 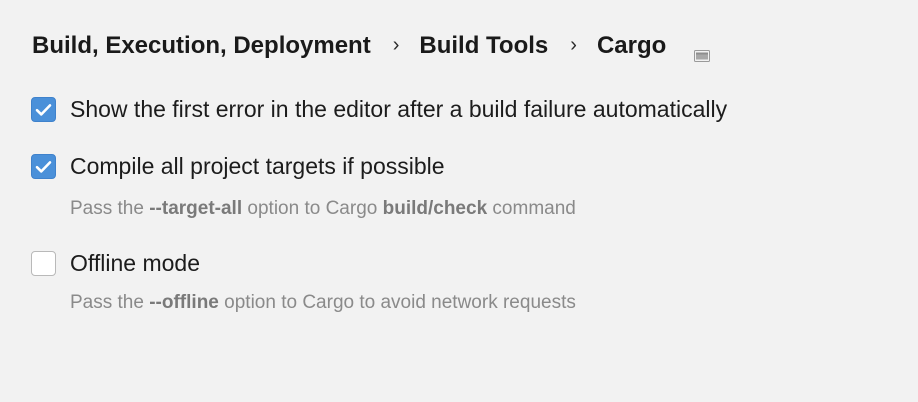 I want to click on breadcrumb-item-build-tools: Build Tools, so click(x=483, y=46).